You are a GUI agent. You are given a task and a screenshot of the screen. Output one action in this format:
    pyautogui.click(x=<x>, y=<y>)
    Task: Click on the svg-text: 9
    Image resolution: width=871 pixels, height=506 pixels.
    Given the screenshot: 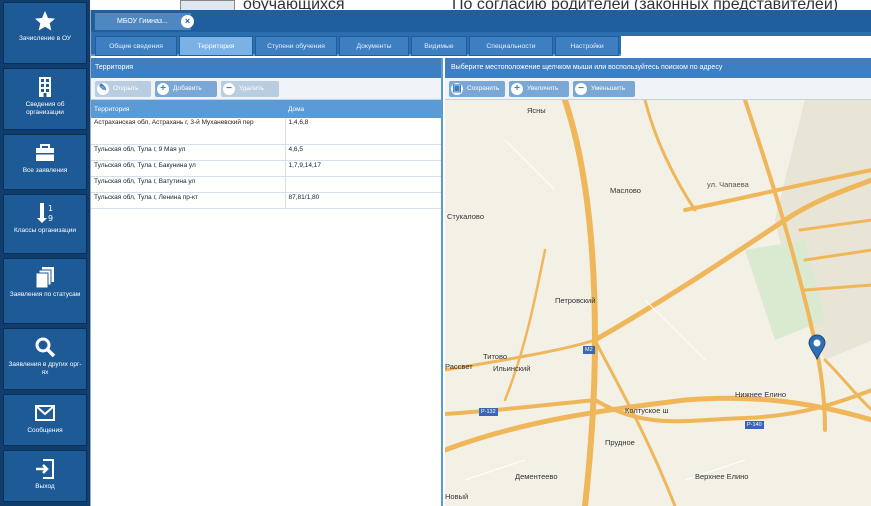 What is the action you would take?
    pyautogui.click(x=50, y=218)
    